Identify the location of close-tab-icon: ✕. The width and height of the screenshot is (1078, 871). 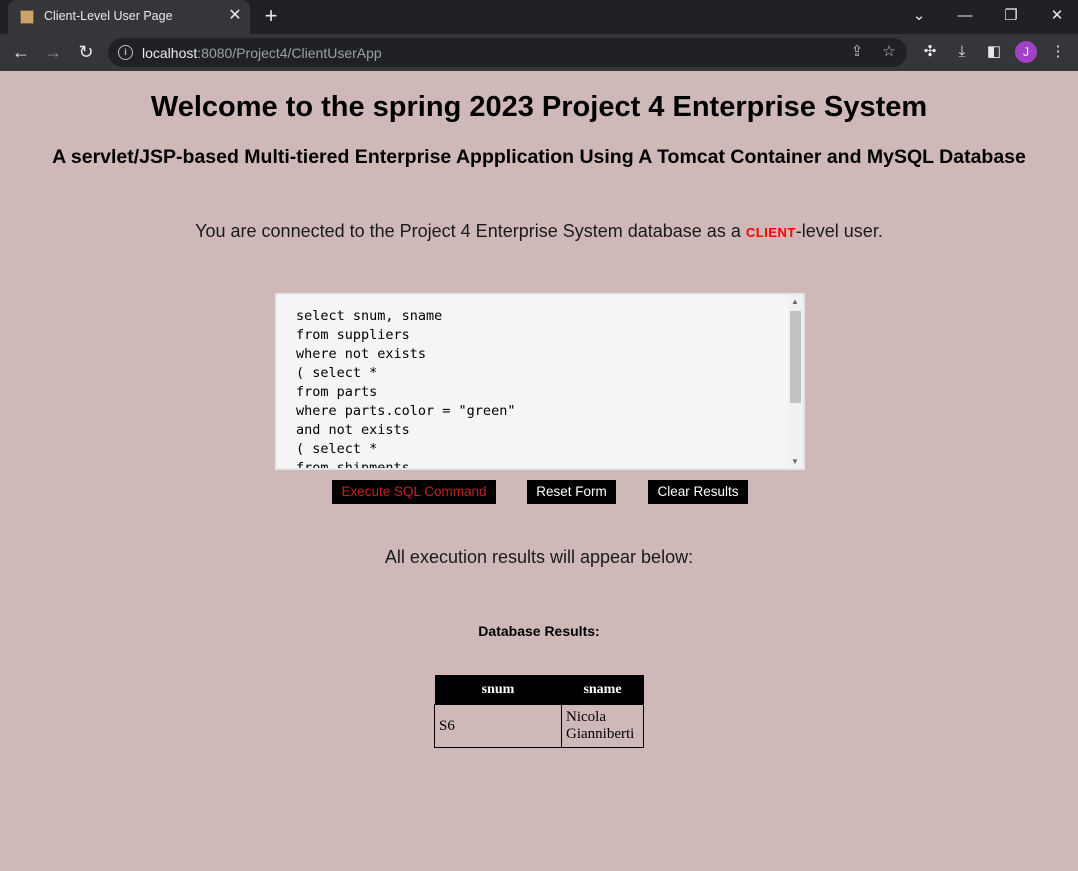
(235, 16).